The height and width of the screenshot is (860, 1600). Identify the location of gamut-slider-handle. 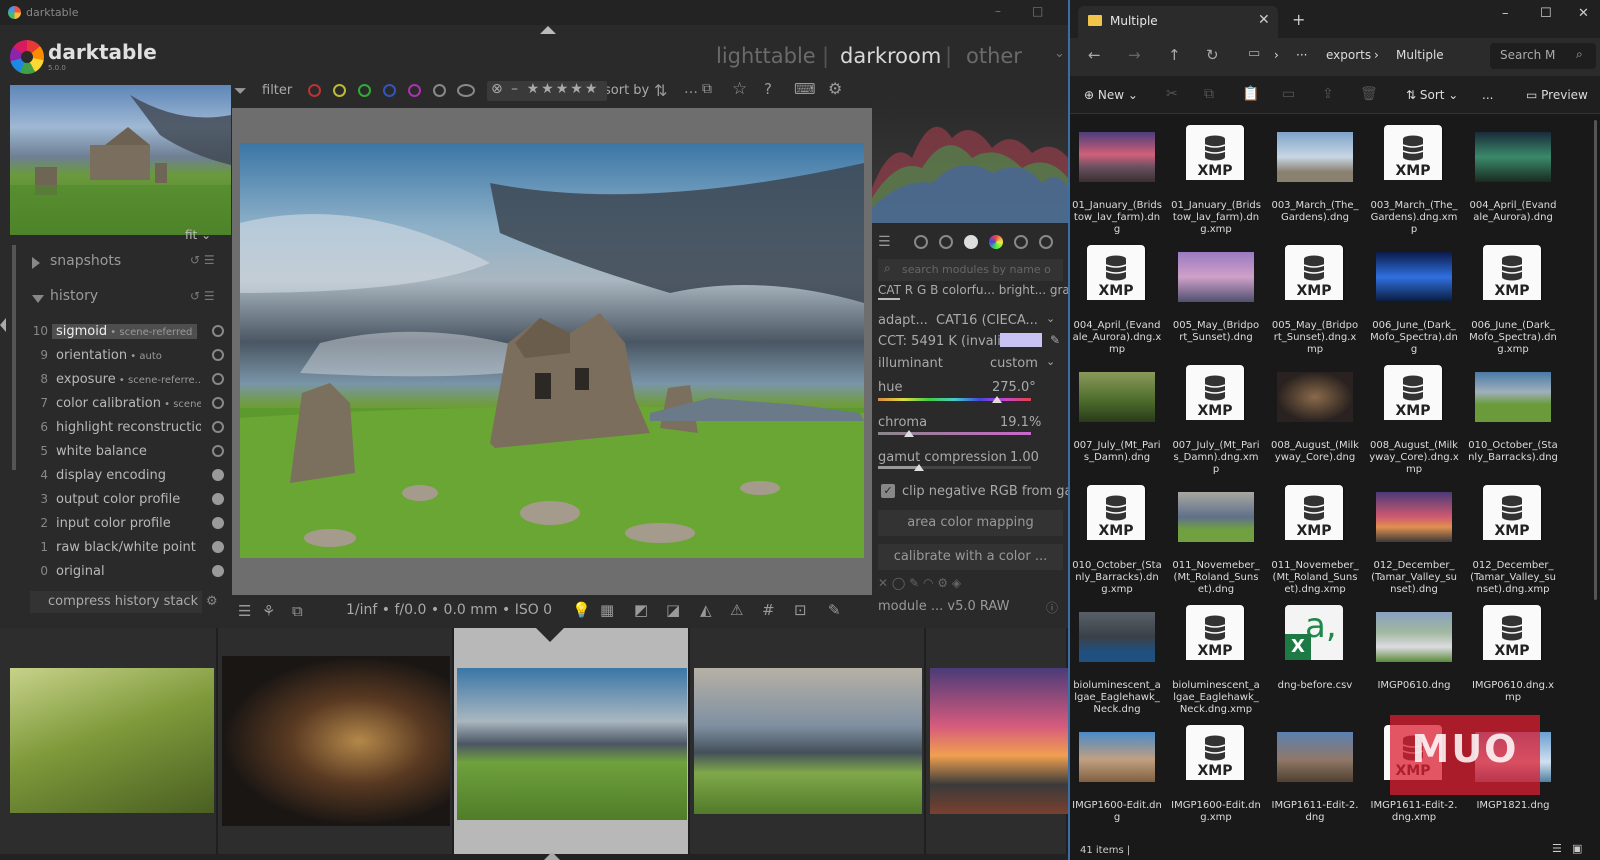
(919, 467).